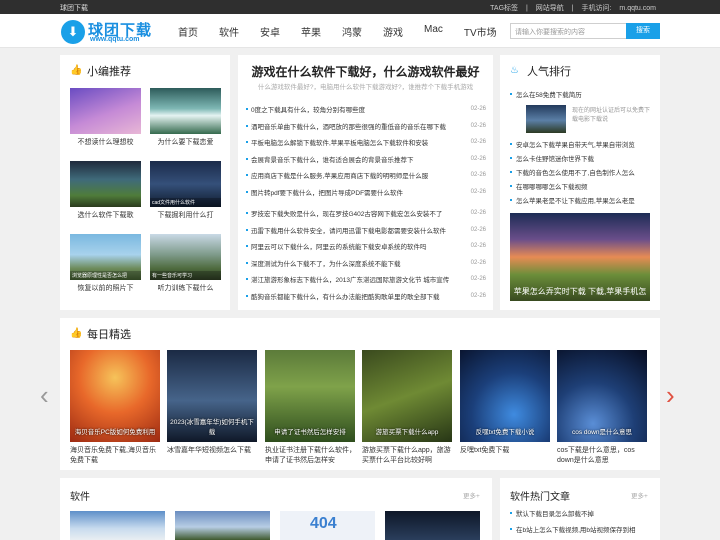 The image size is (720, 540). What do you see at coordinates (188, 31) in the screenshot?
I see `nav-home: 首页` at bounding box center [188, 31].